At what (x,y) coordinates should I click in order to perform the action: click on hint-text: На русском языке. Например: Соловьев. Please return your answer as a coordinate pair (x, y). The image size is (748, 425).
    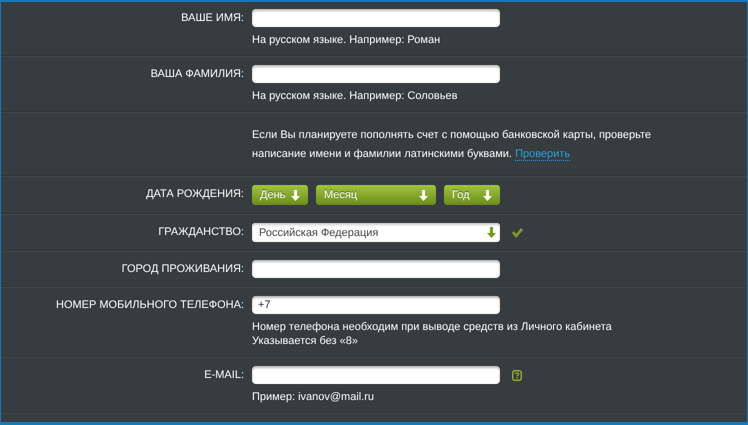
    Looking at the image, I should click on (355, 96).